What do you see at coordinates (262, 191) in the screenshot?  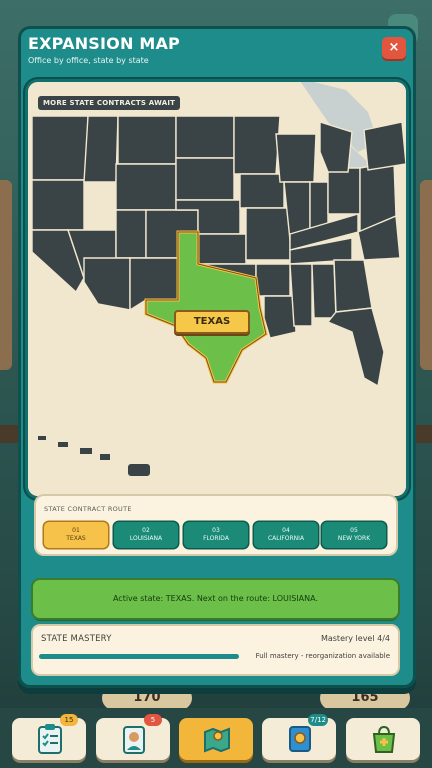 I see `state-iowa` at bounding box center [262, 191].